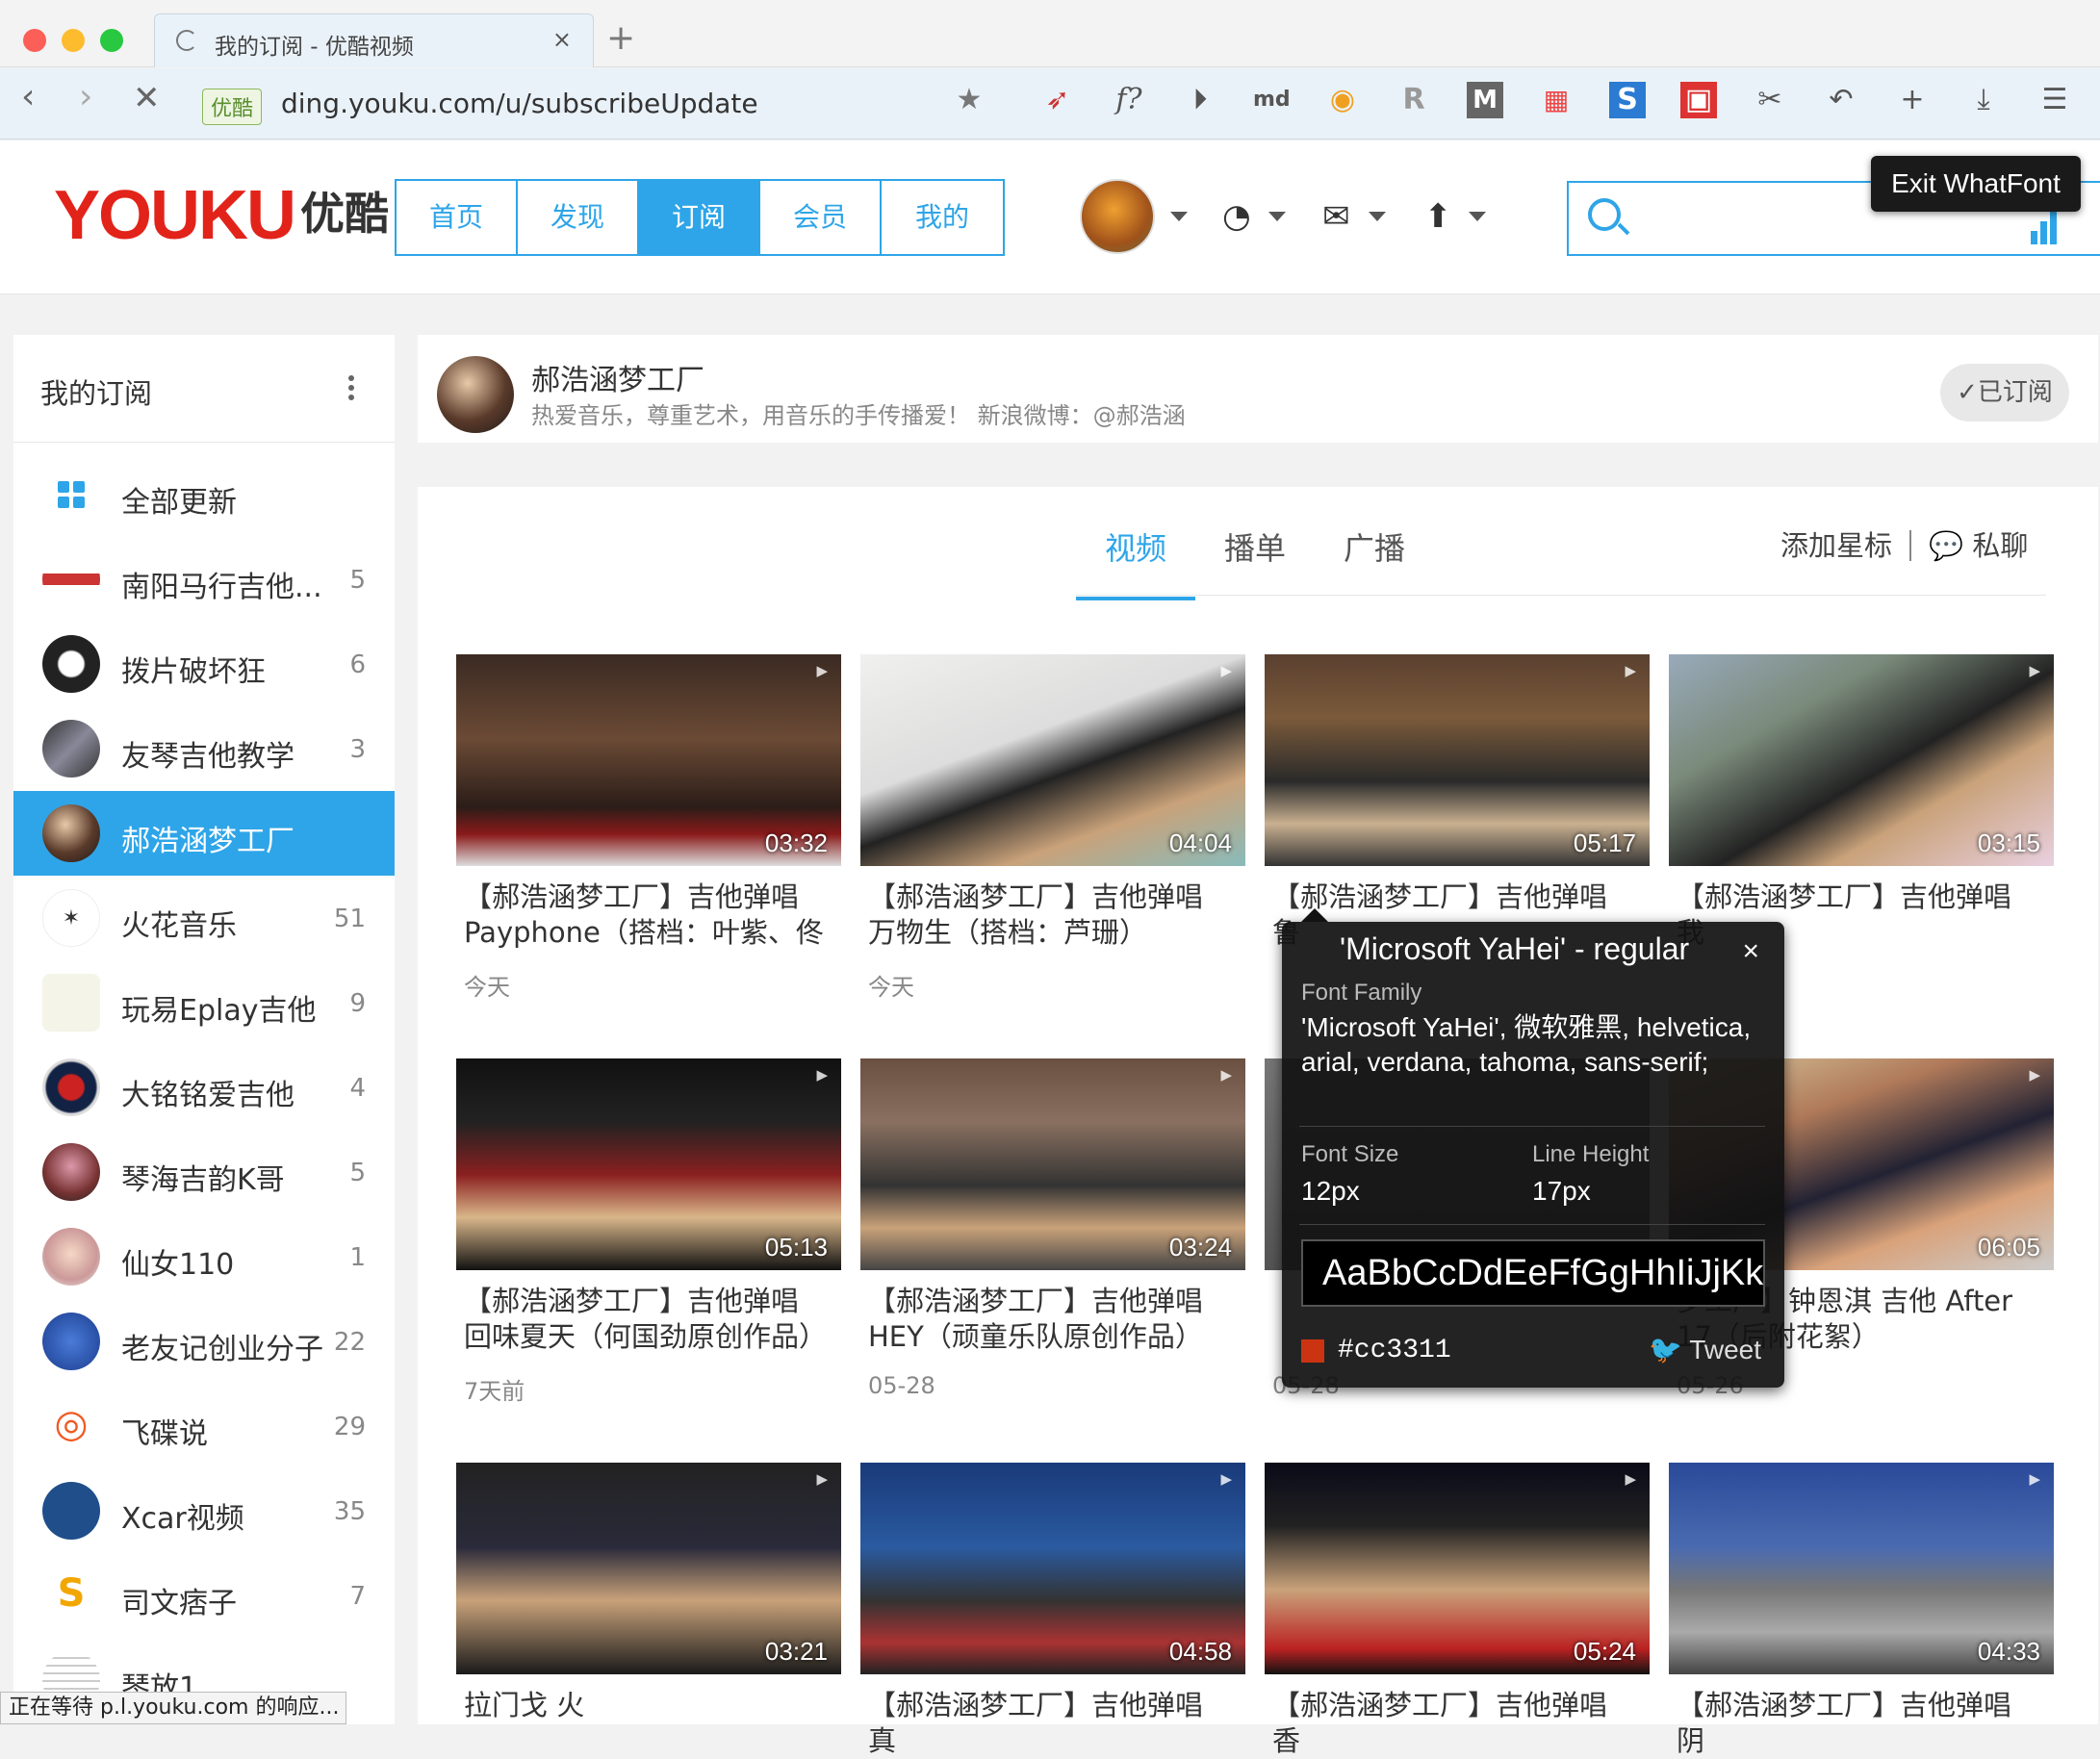 The height and width of the screenshot is (1759, 2100). I want to click on video-title: 【郝浩涵梦工厂】吉他弹唱 万物生（搭档：芦珊）, so click(1052, 915).